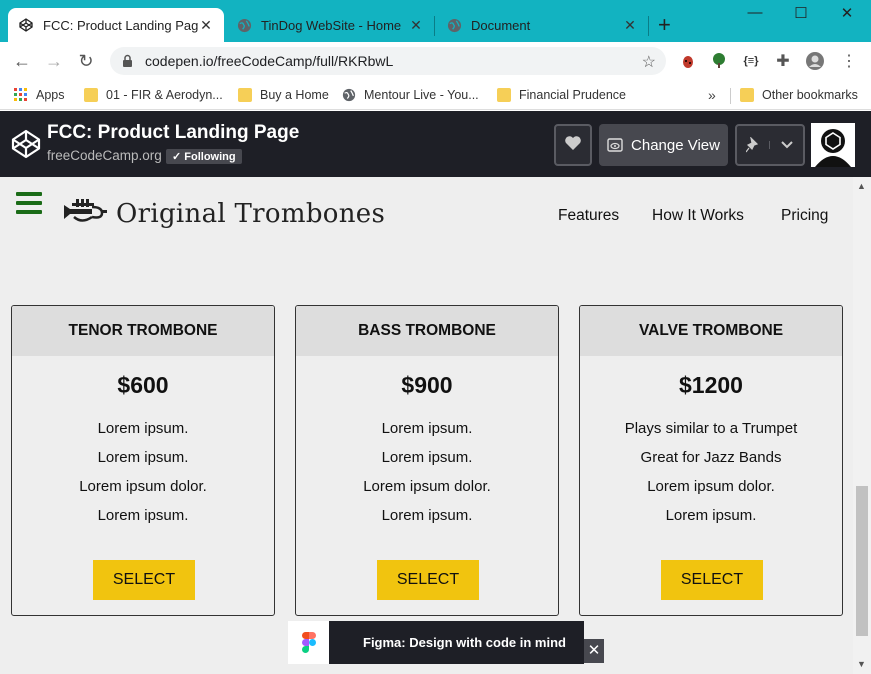 The image size is (871, 674). I want to click on kebab-menu-icon: ⋮, so click(849, 61).